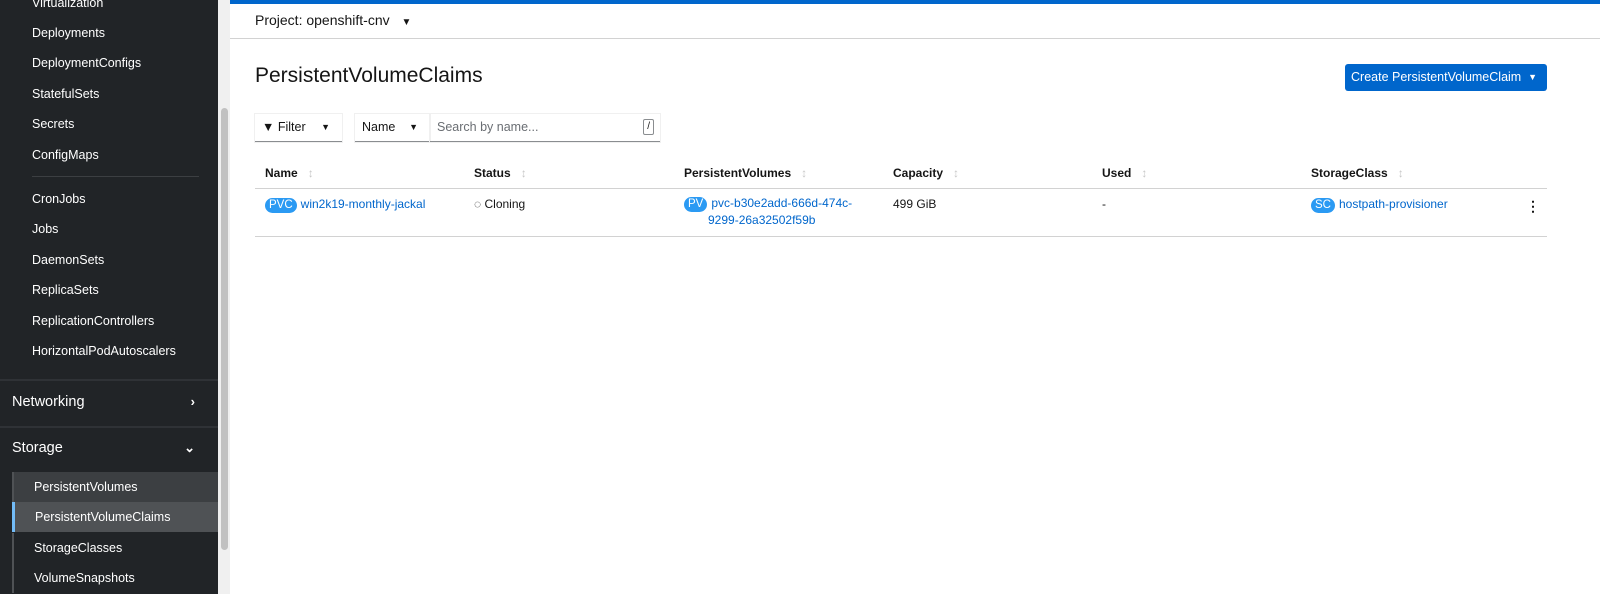 The image size is (1600, 594). I want to click on col-header-name: Name ↕, so click(289, 173).